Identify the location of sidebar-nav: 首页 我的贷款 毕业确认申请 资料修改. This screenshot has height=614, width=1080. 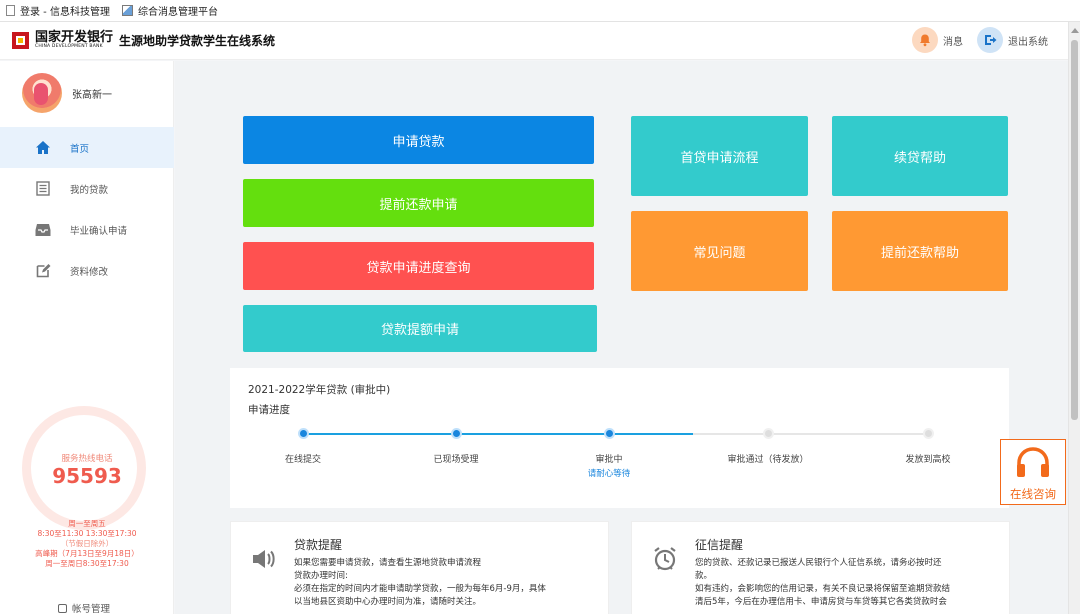
(87, 209).